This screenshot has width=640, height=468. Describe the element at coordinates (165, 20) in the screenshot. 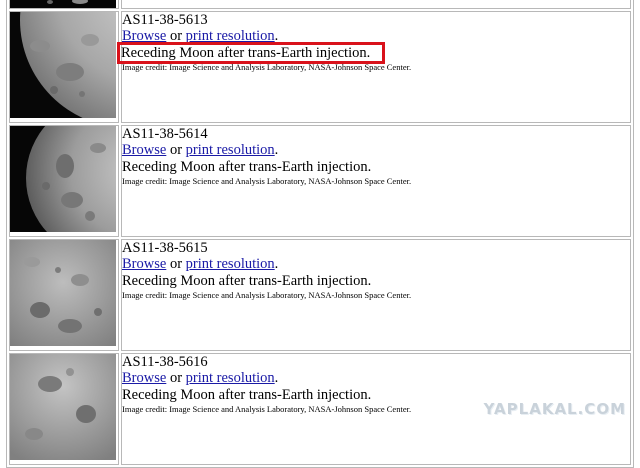

I see `photo-id: AS11-38-5613` at that location.